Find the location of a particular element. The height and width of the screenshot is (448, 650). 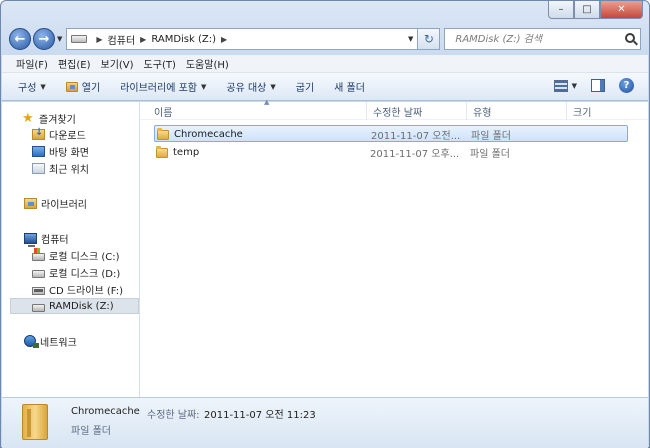

libraries-icon is located at coordinates (30, 203).